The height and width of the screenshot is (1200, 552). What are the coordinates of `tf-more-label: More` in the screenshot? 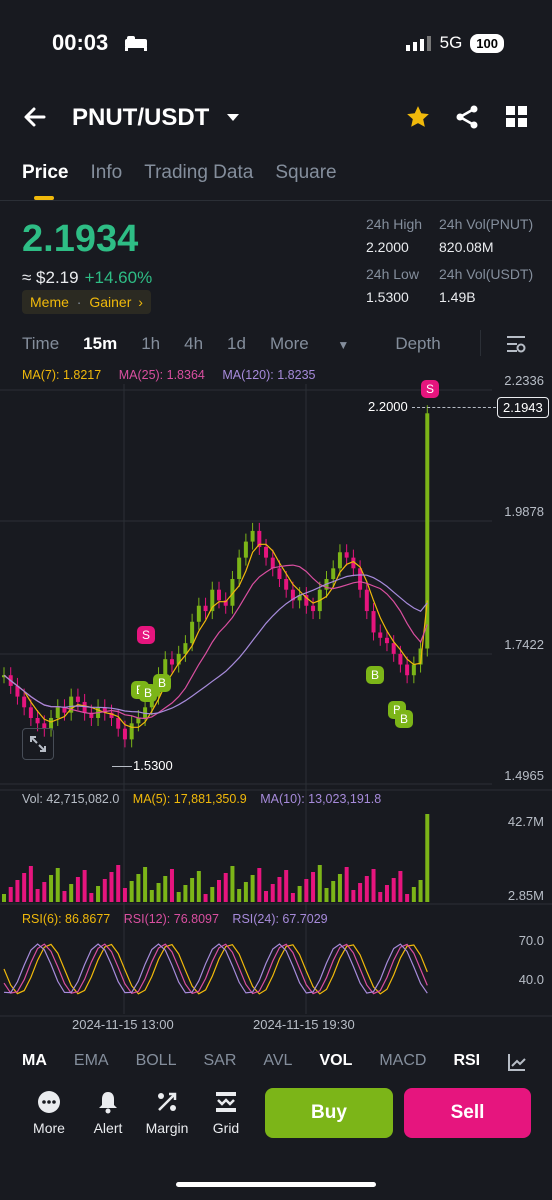 It's located at (289, 343).